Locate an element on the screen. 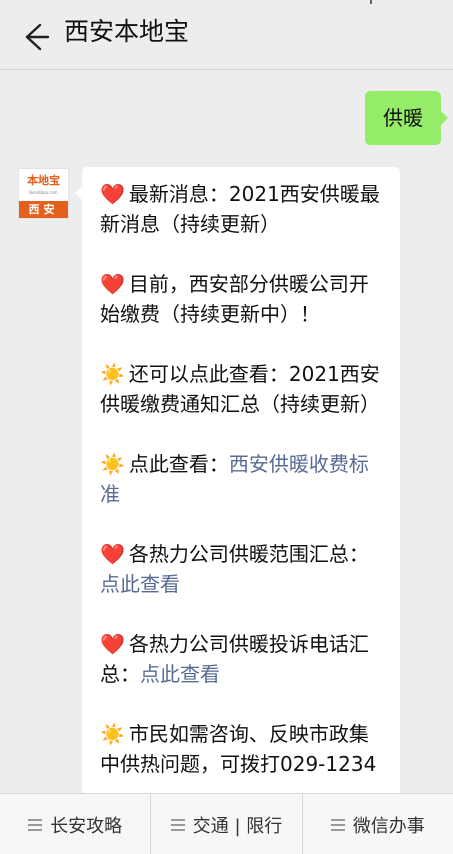  message-paragraph: ❤️ 最新消息：2021西安供暖最新消息（持续更新） is located at coordinates (241, 209).